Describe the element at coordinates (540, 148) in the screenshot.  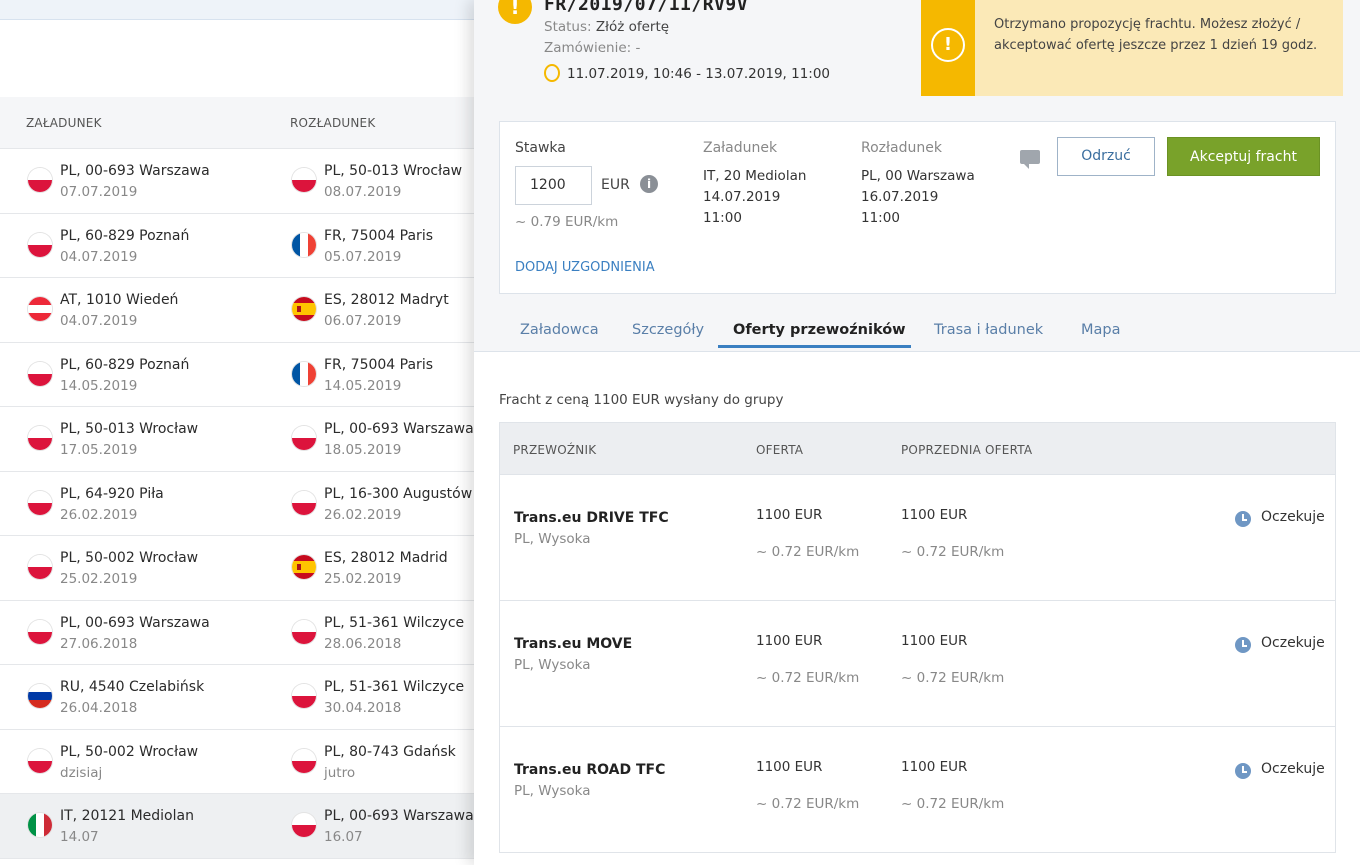
I see `rate-label: Stawka` at that location.